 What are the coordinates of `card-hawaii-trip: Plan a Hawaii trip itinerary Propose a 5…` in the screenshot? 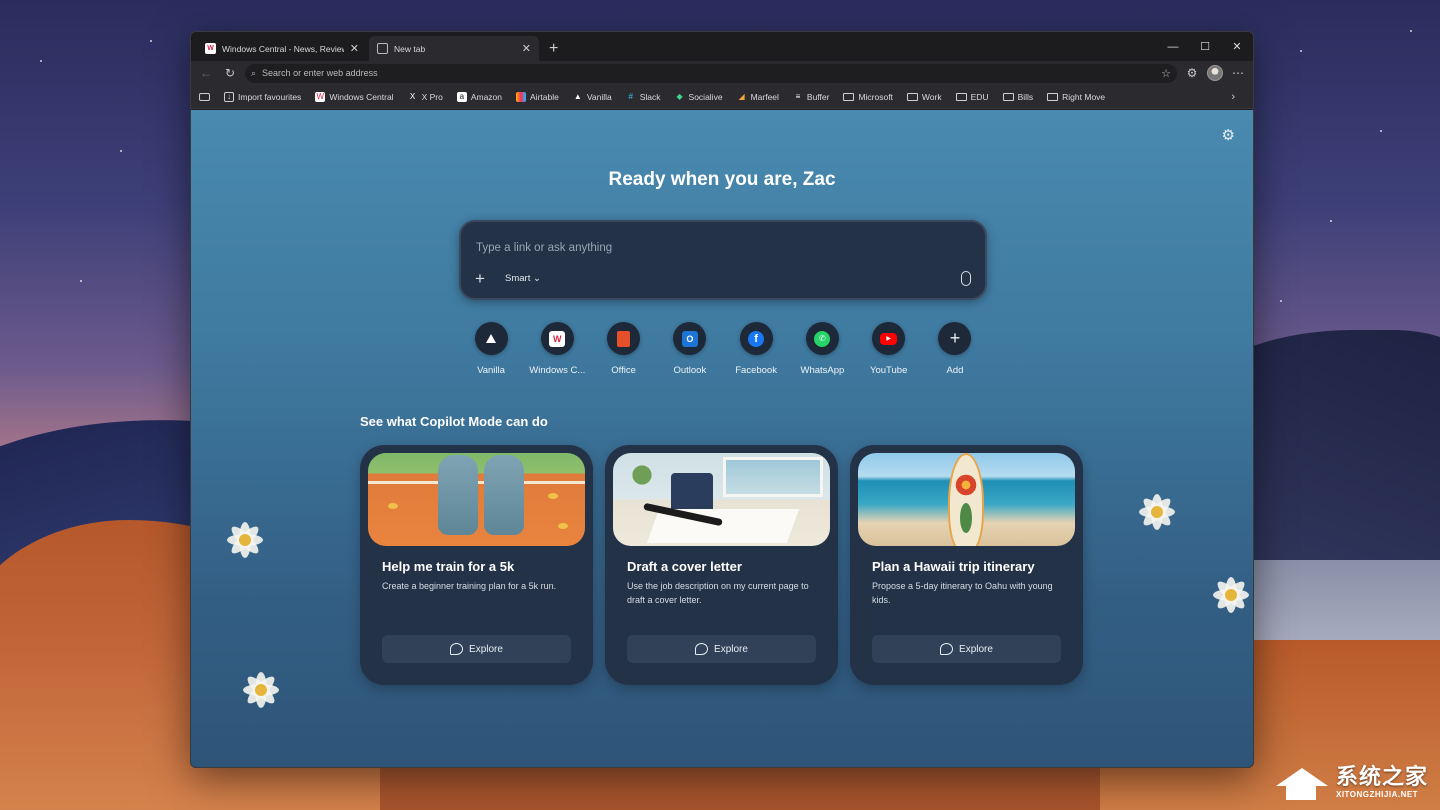 It's located at (966, 565).